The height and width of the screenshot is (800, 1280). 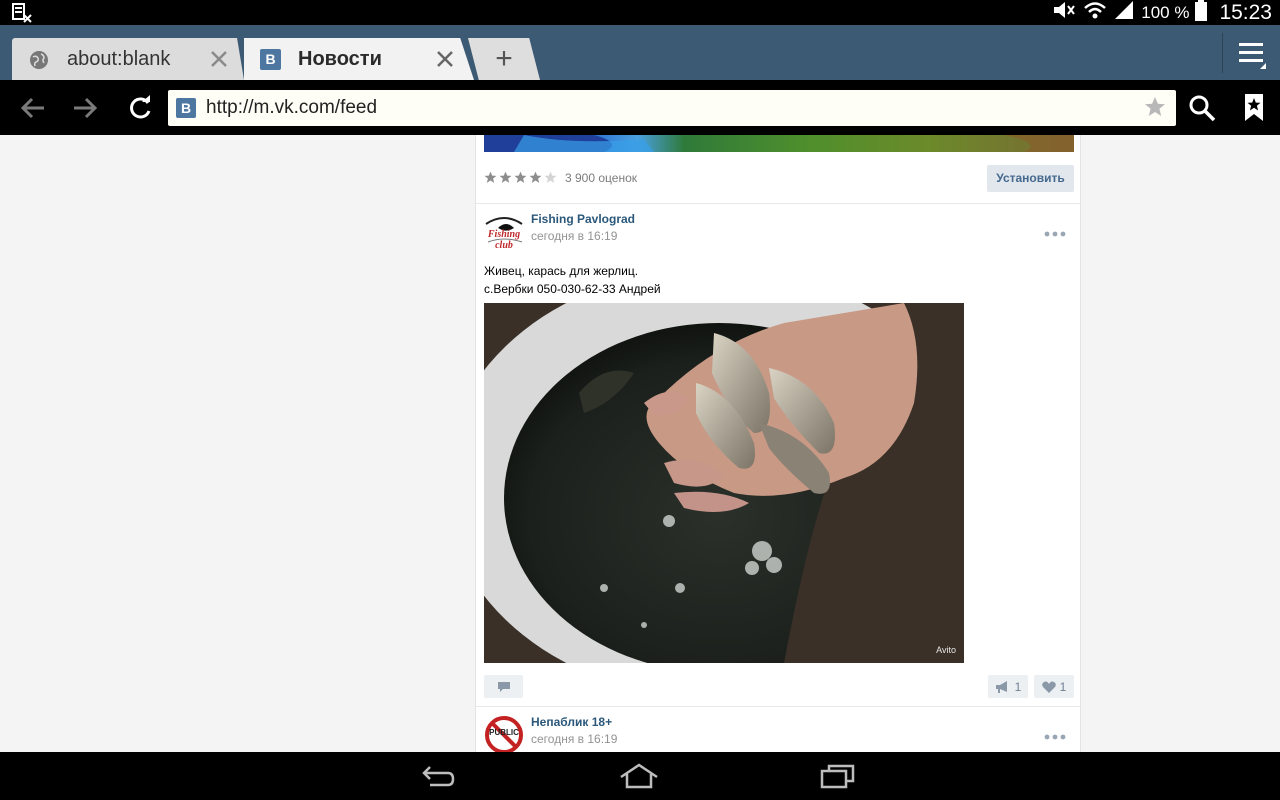 I want to click on post-text-line: с.Вербки 050-030-62-33 Андрей, so click(x=572, y=289).